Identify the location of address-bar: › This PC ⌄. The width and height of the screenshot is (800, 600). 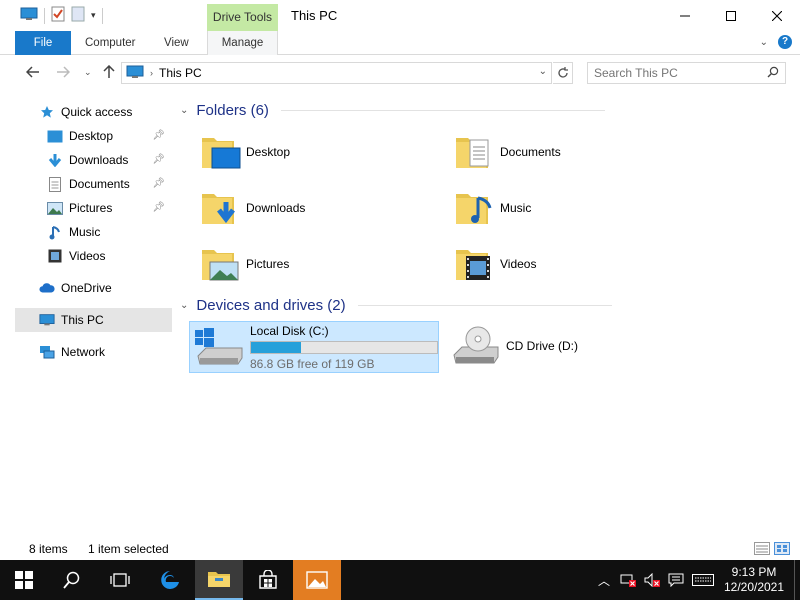
(336, 73).